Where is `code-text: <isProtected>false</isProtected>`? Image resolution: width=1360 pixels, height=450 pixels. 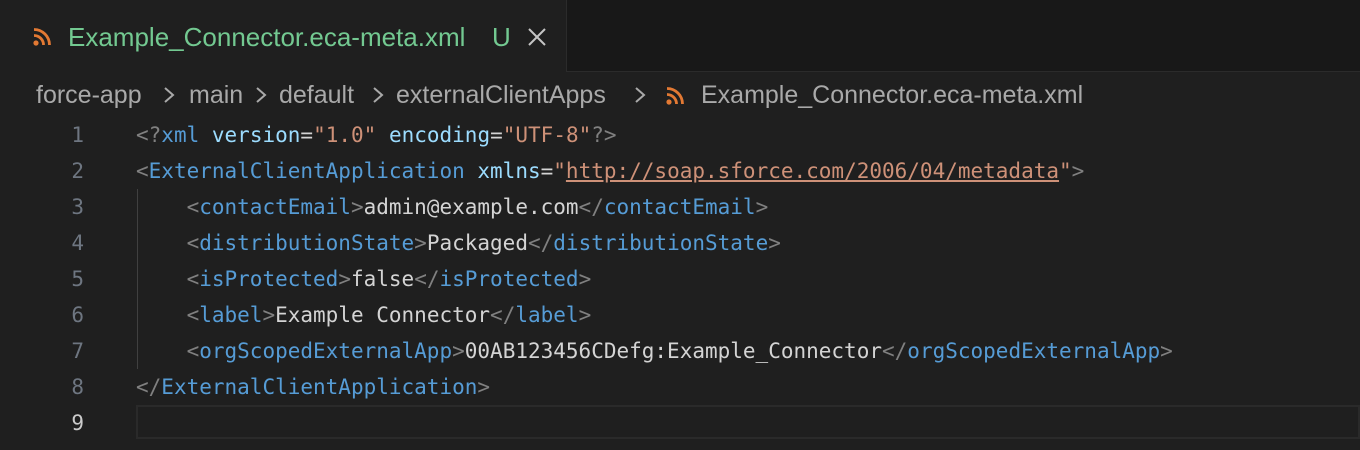
code-text: <isProtected>false</isProtected> is located at coordinates (389, 279).